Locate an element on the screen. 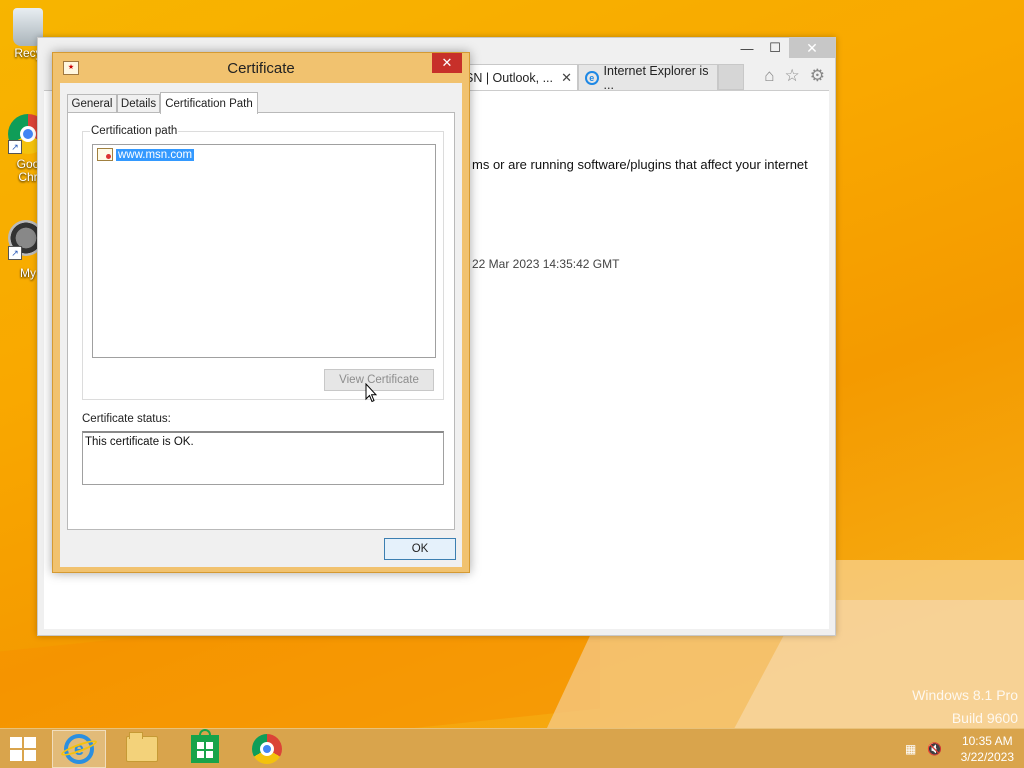  new-tab-button is located at coordinates (731, 77).